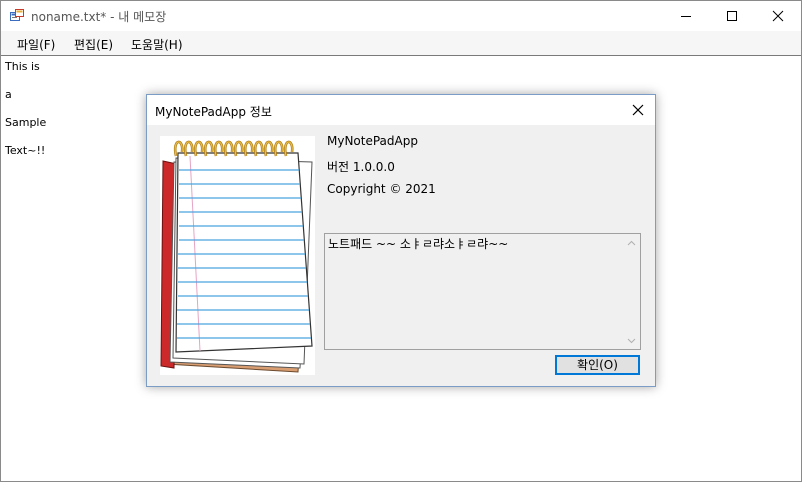 Image resolution: width=802 pixels, height=482 pixels. I want to click on ok-button: 확인(O), so click(597, 365).